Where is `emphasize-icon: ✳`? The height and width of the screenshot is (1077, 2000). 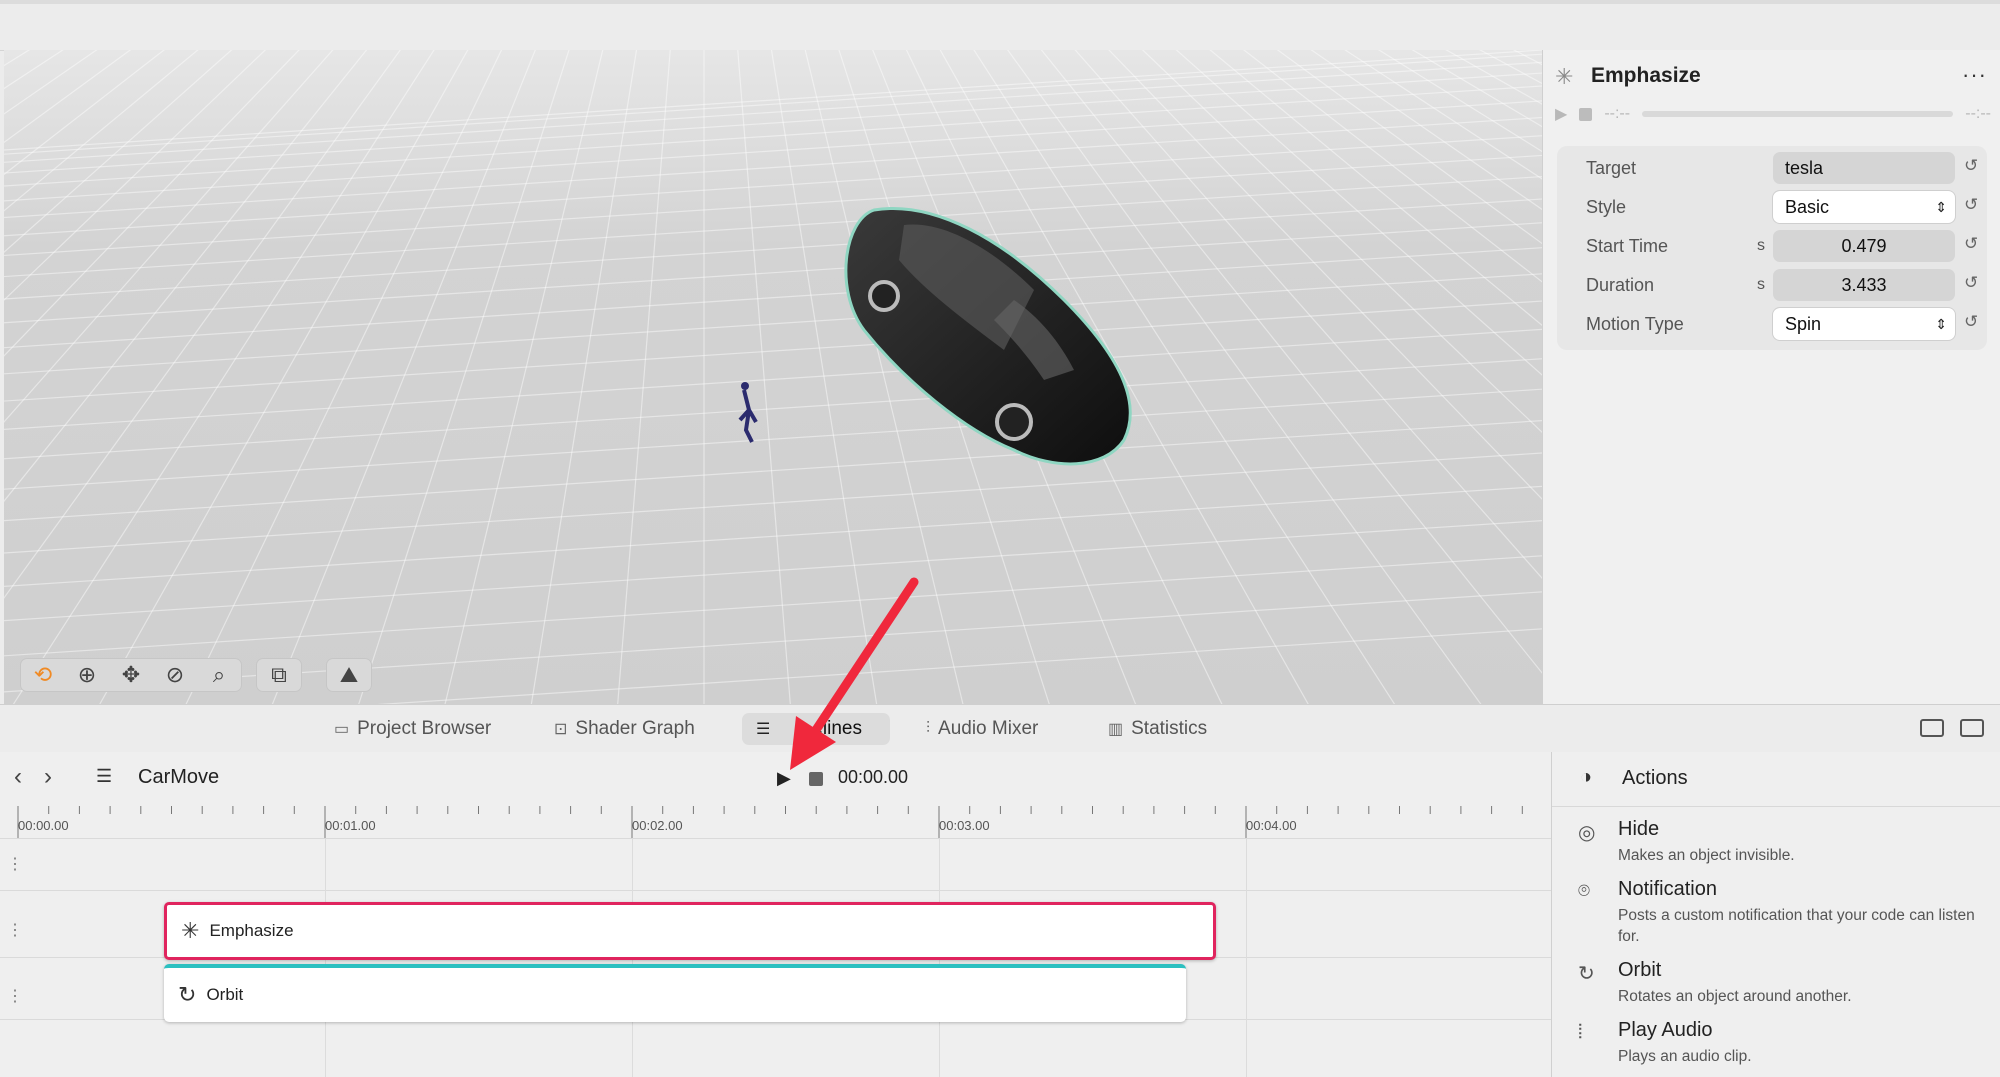 emphasize-icon: ✳ is located at coordinates (1564, 76).